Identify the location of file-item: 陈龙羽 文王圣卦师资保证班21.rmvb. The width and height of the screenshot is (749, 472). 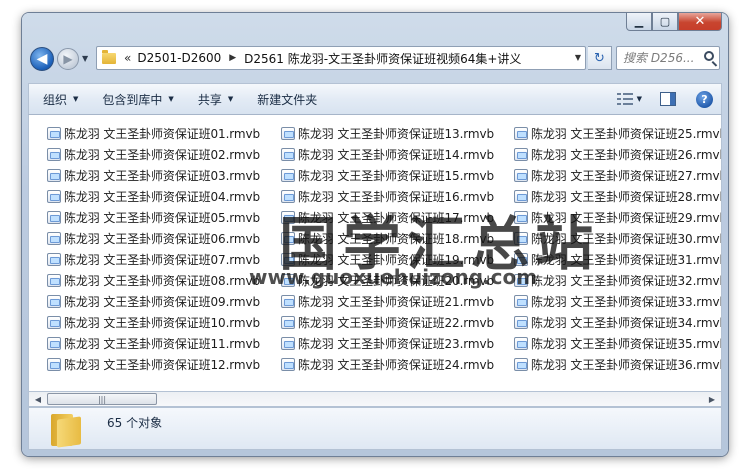
(387, 301).